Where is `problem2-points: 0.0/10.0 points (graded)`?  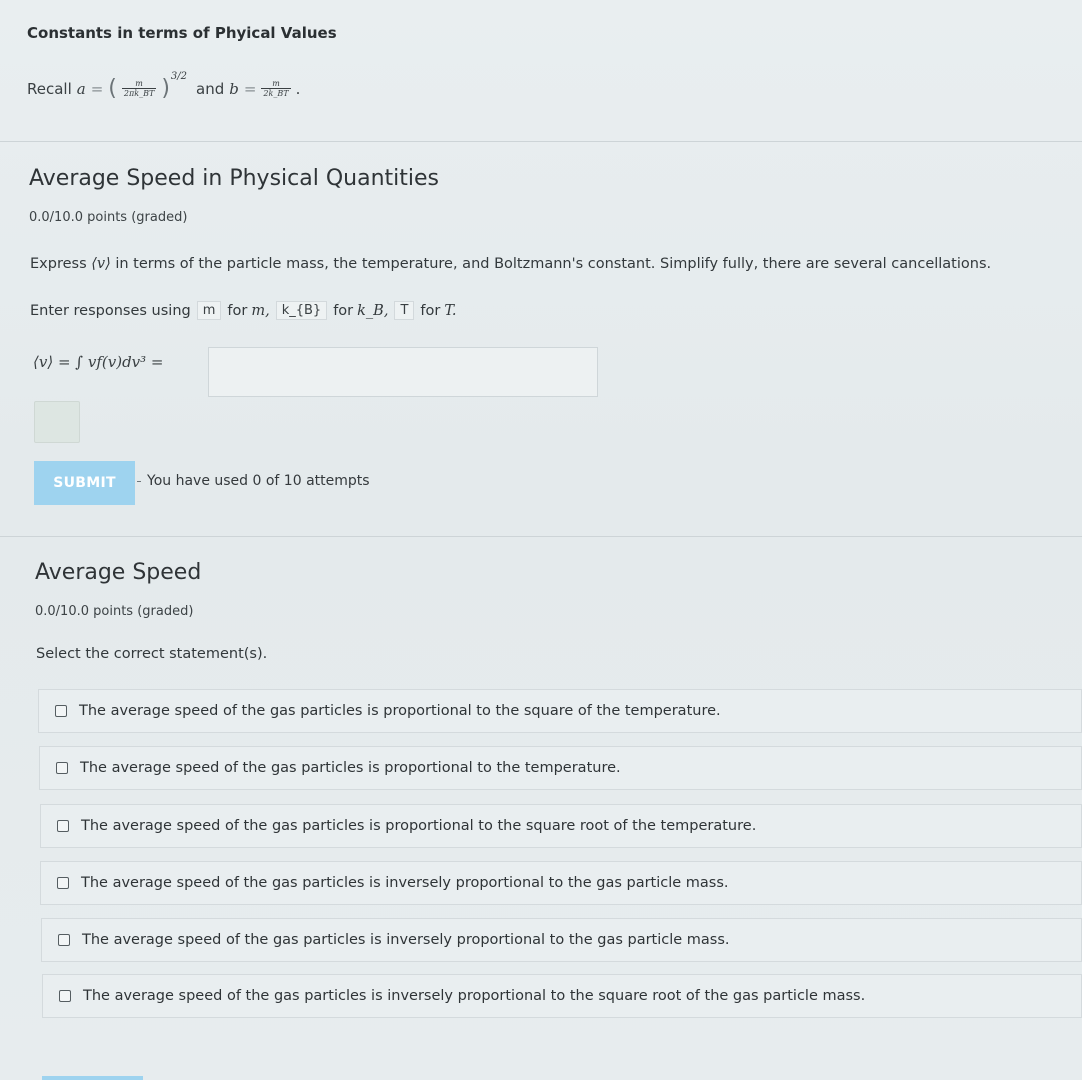
problem2-points: 0.0/10.0 points (graded) is located at coordinates (114, 611).